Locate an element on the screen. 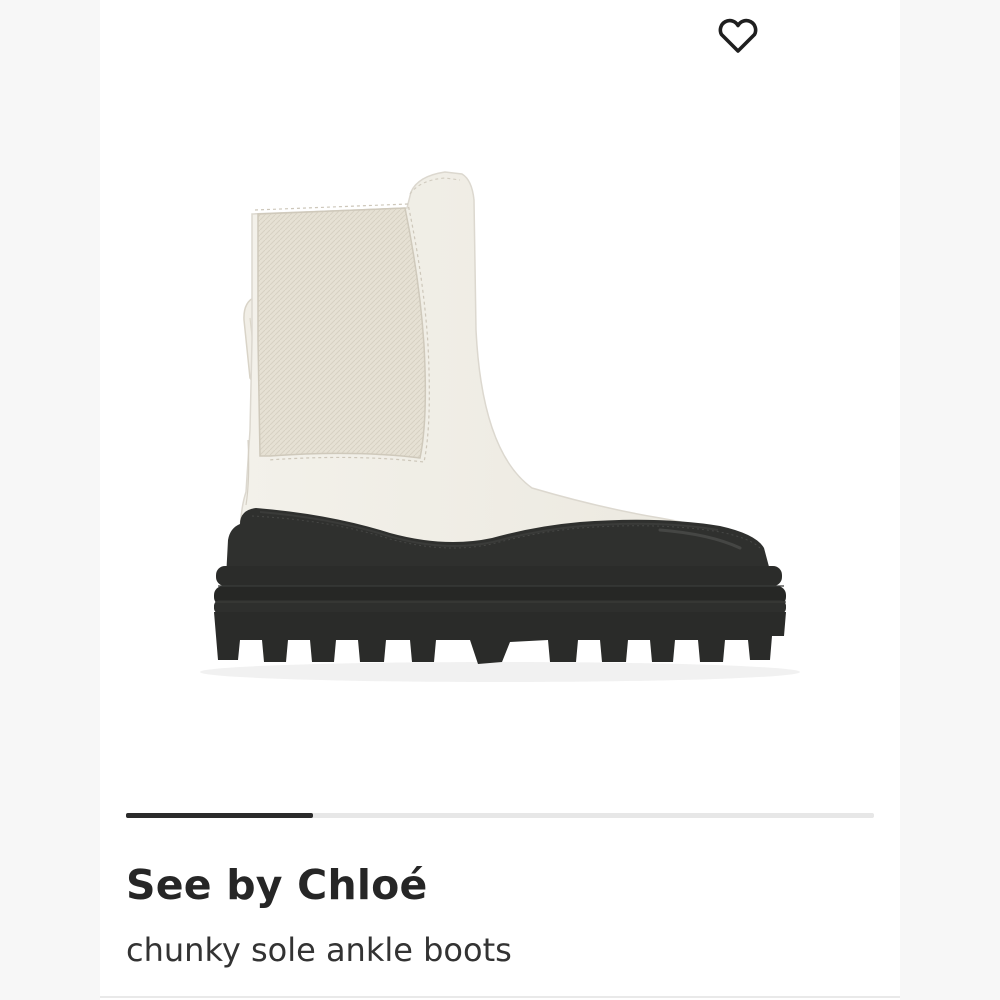  carousel-progress-fill is located at coordinates (219, 815).